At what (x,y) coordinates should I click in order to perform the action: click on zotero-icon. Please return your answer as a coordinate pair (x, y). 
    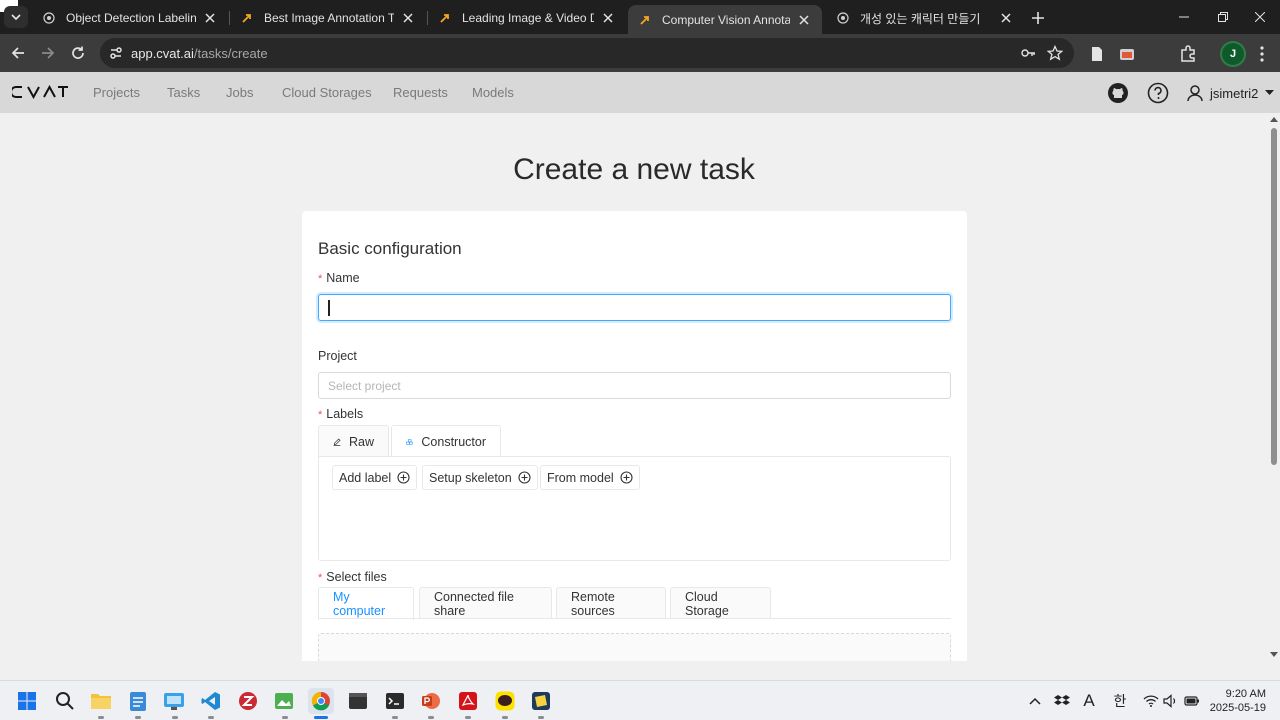
    Looking at the image, I should click on (248, 701).